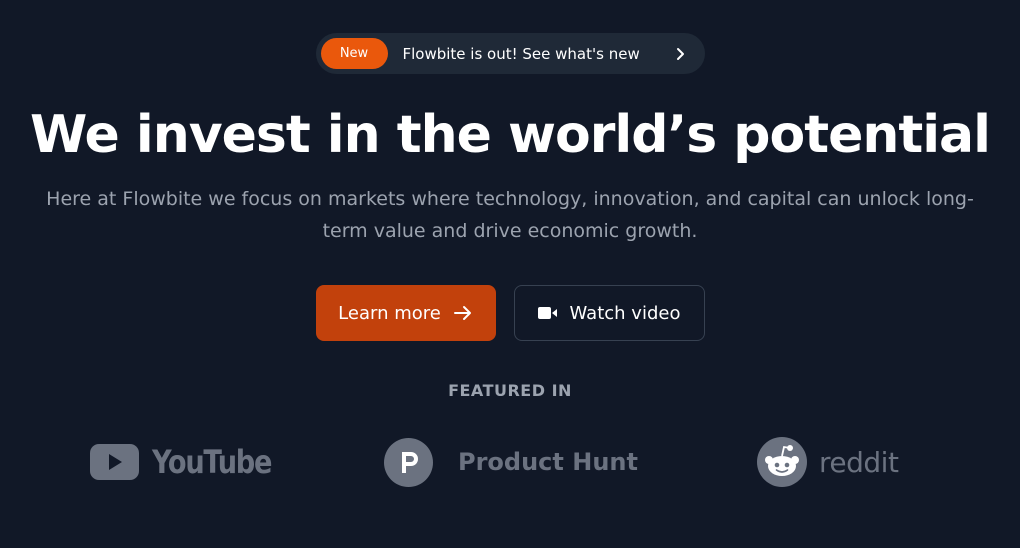  I want to click on arrow-right-icon, so click(462, 313).